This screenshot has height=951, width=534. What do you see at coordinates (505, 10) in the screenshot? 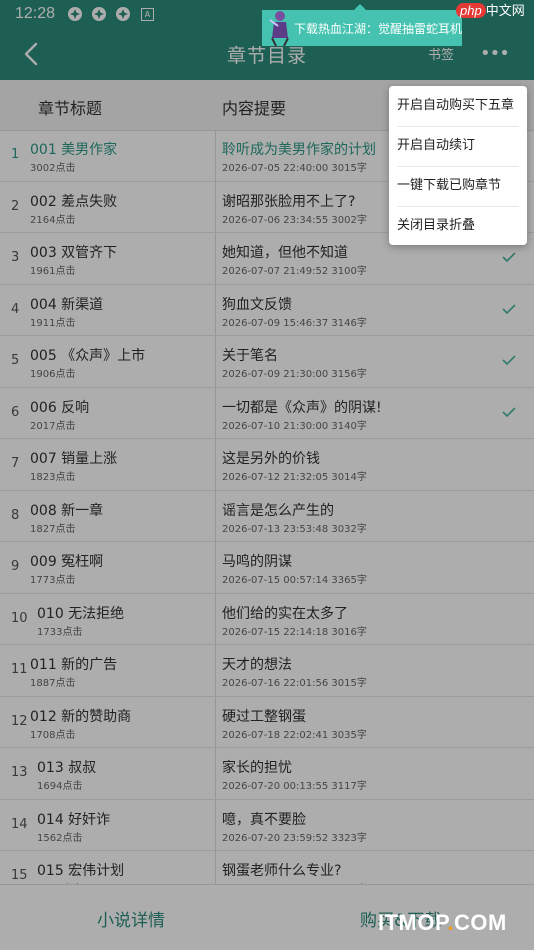
I see `php-logo-suffix: 中文网` at bounding box center [505, 10].